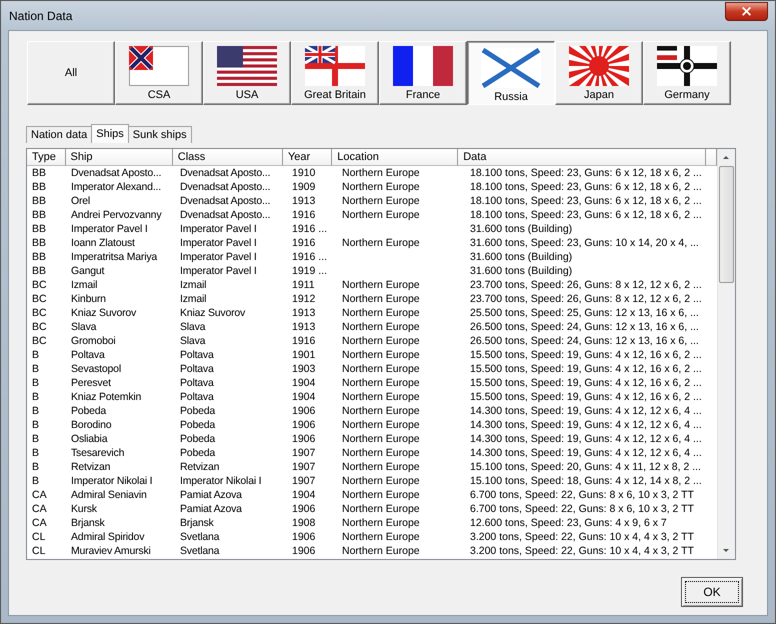 This screenshot has width=776, height=624. I want to click on ship-cell: Peresvet, so click(91, 383).